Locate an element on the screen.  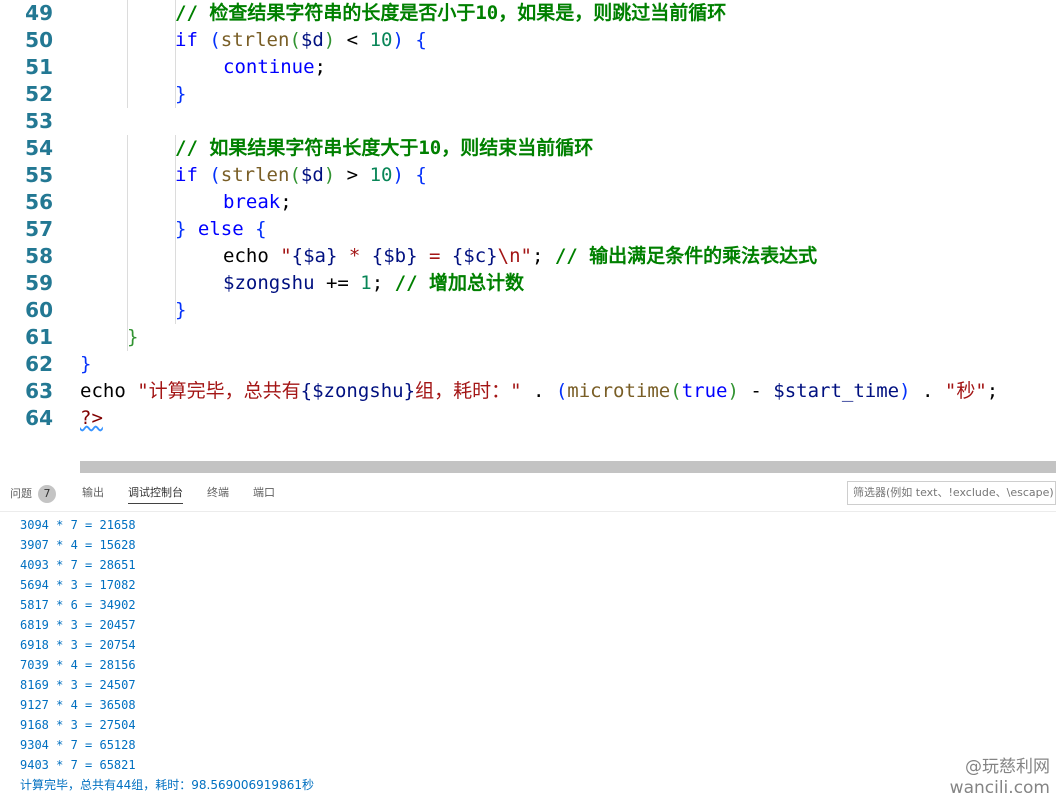
code-line: 56 break; is located at coordinates (528, 202).